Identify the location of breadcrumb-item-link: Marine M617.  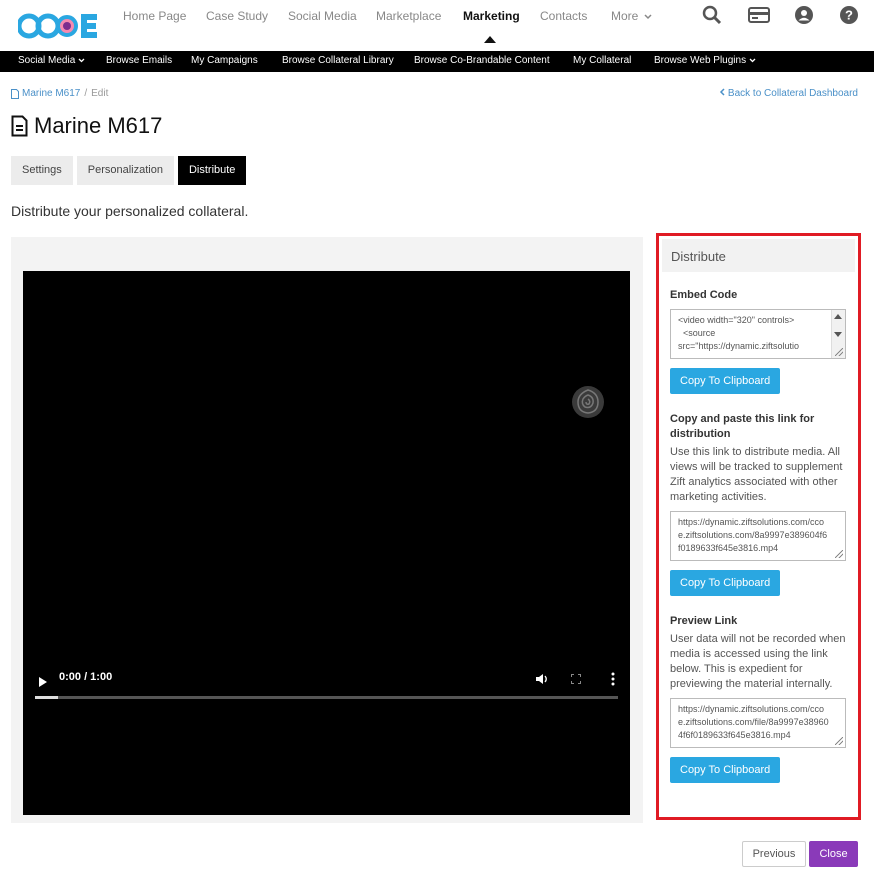
(45, 93).